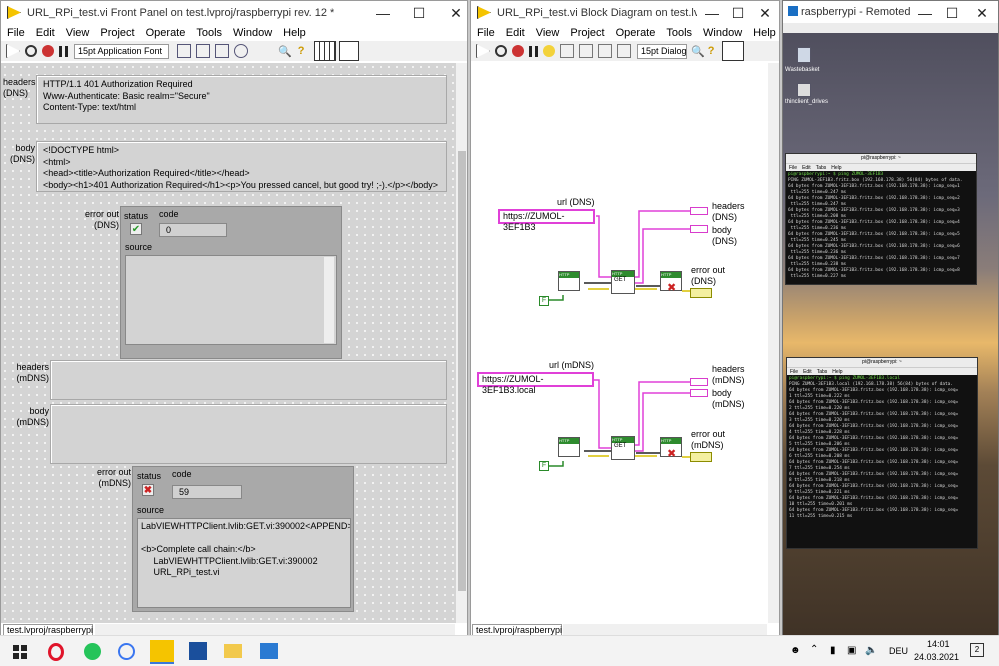 The height and width of the screenshot is (666, 999). Describe the element at coordinates (203, 51) in the screenshot. I see `distribute-icon` at that location.